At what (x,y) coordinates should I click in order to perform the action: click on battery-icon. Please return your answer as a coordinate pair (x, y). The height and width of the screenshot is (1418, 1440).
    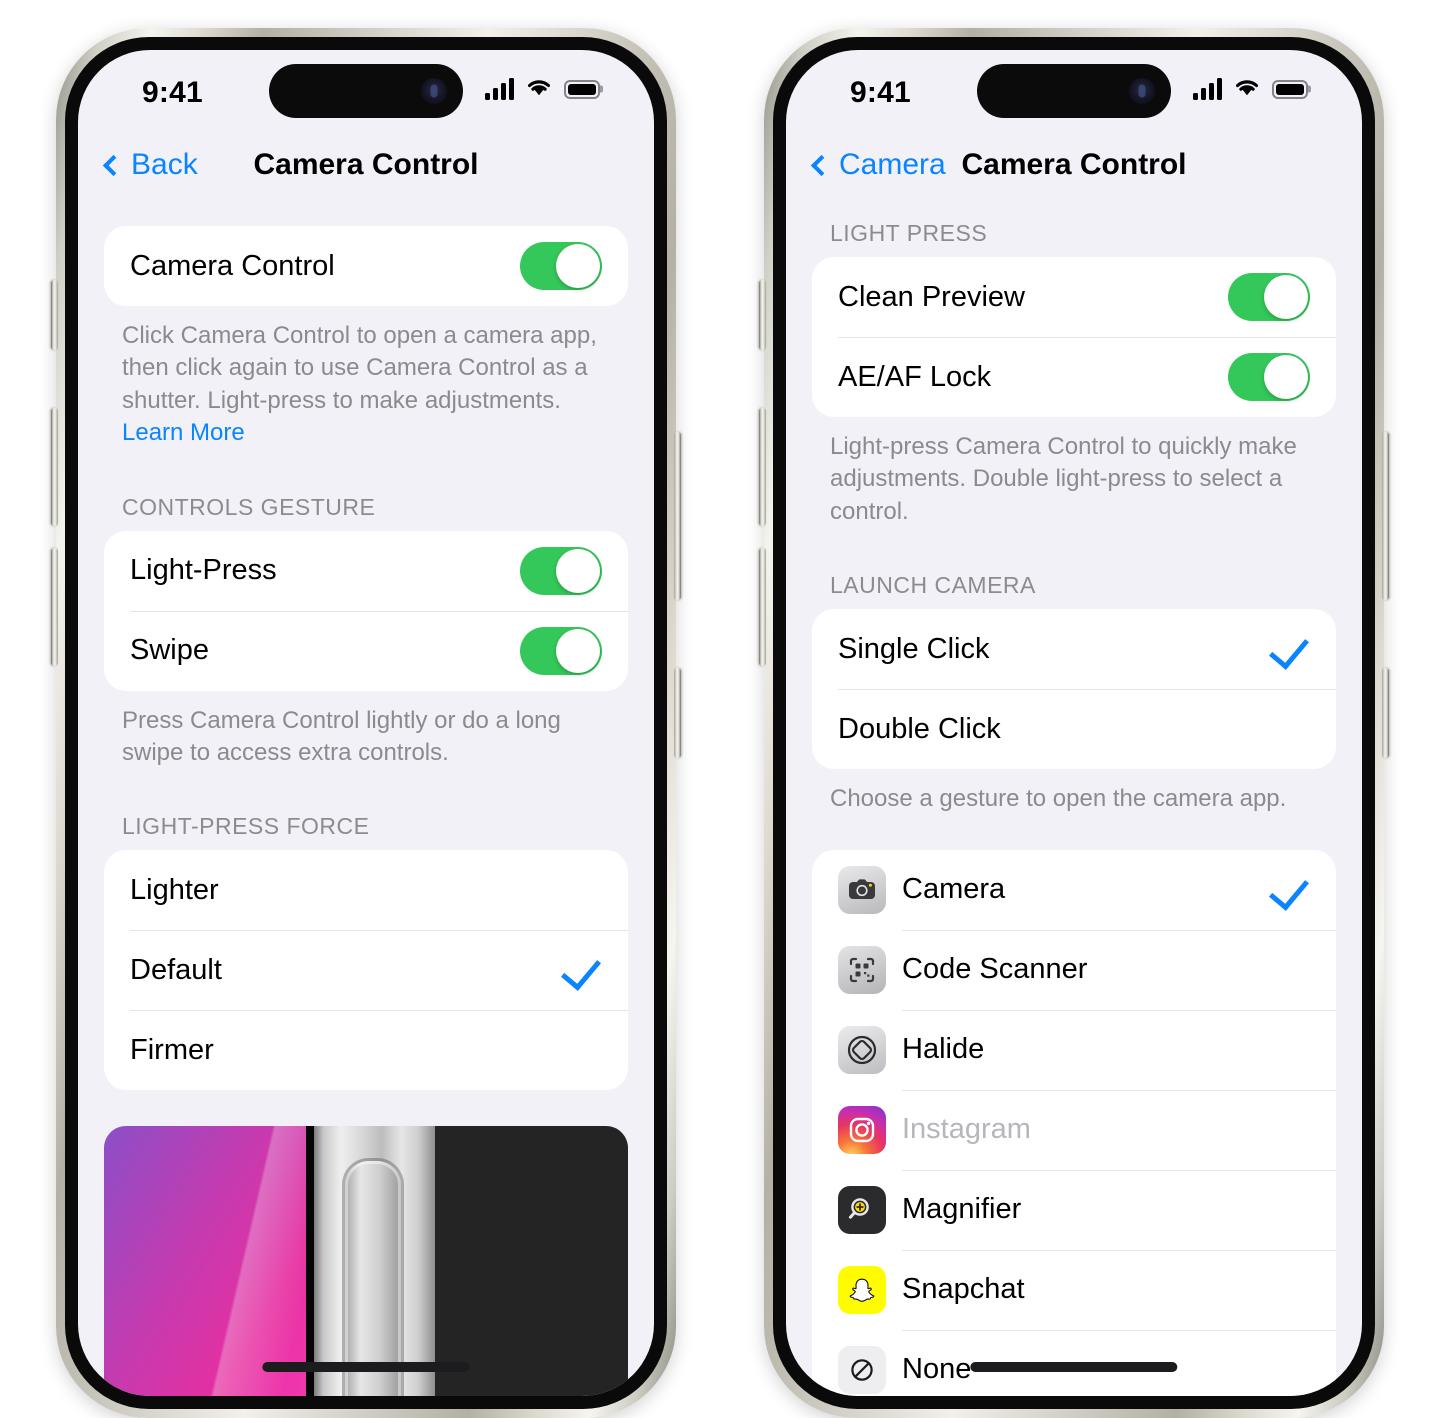
    Looking at the image, I should click on (582, 89).